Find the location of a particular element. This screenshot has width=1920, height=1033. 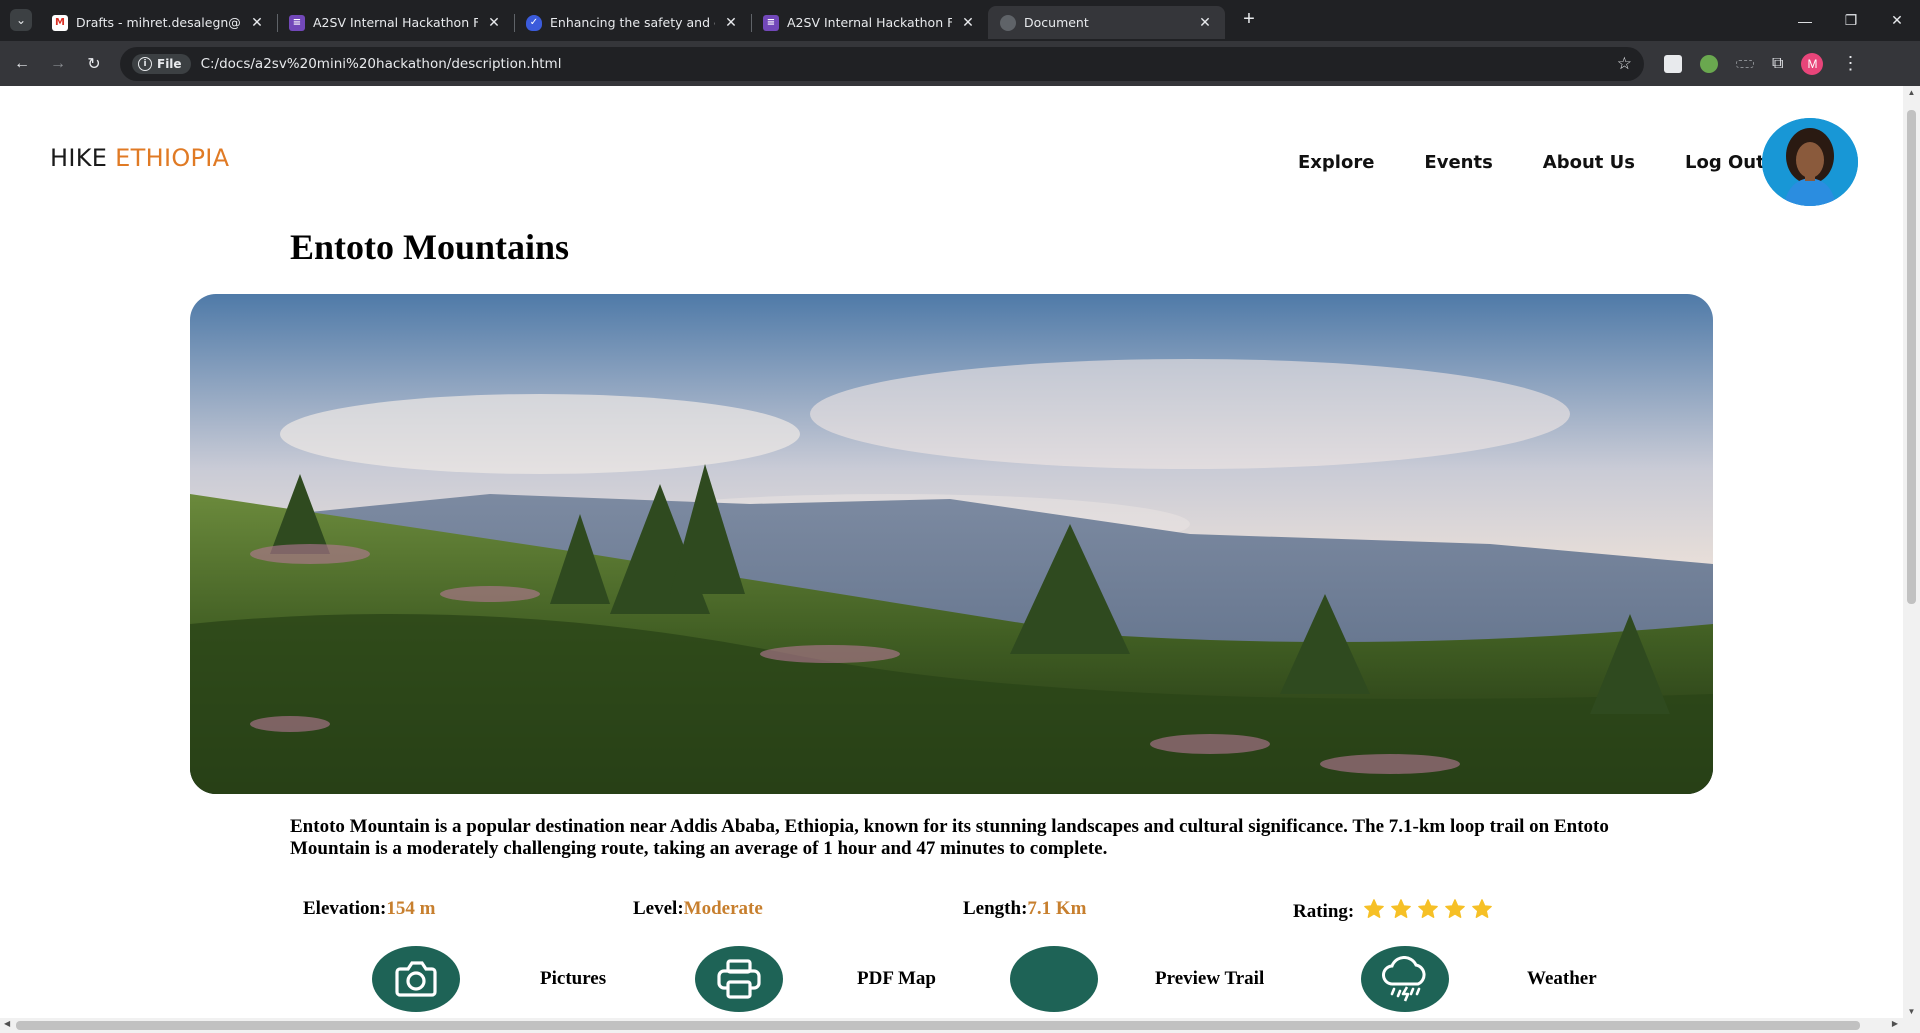

scroll-up-icon: ▲ is located at coordinates (1911, 92).